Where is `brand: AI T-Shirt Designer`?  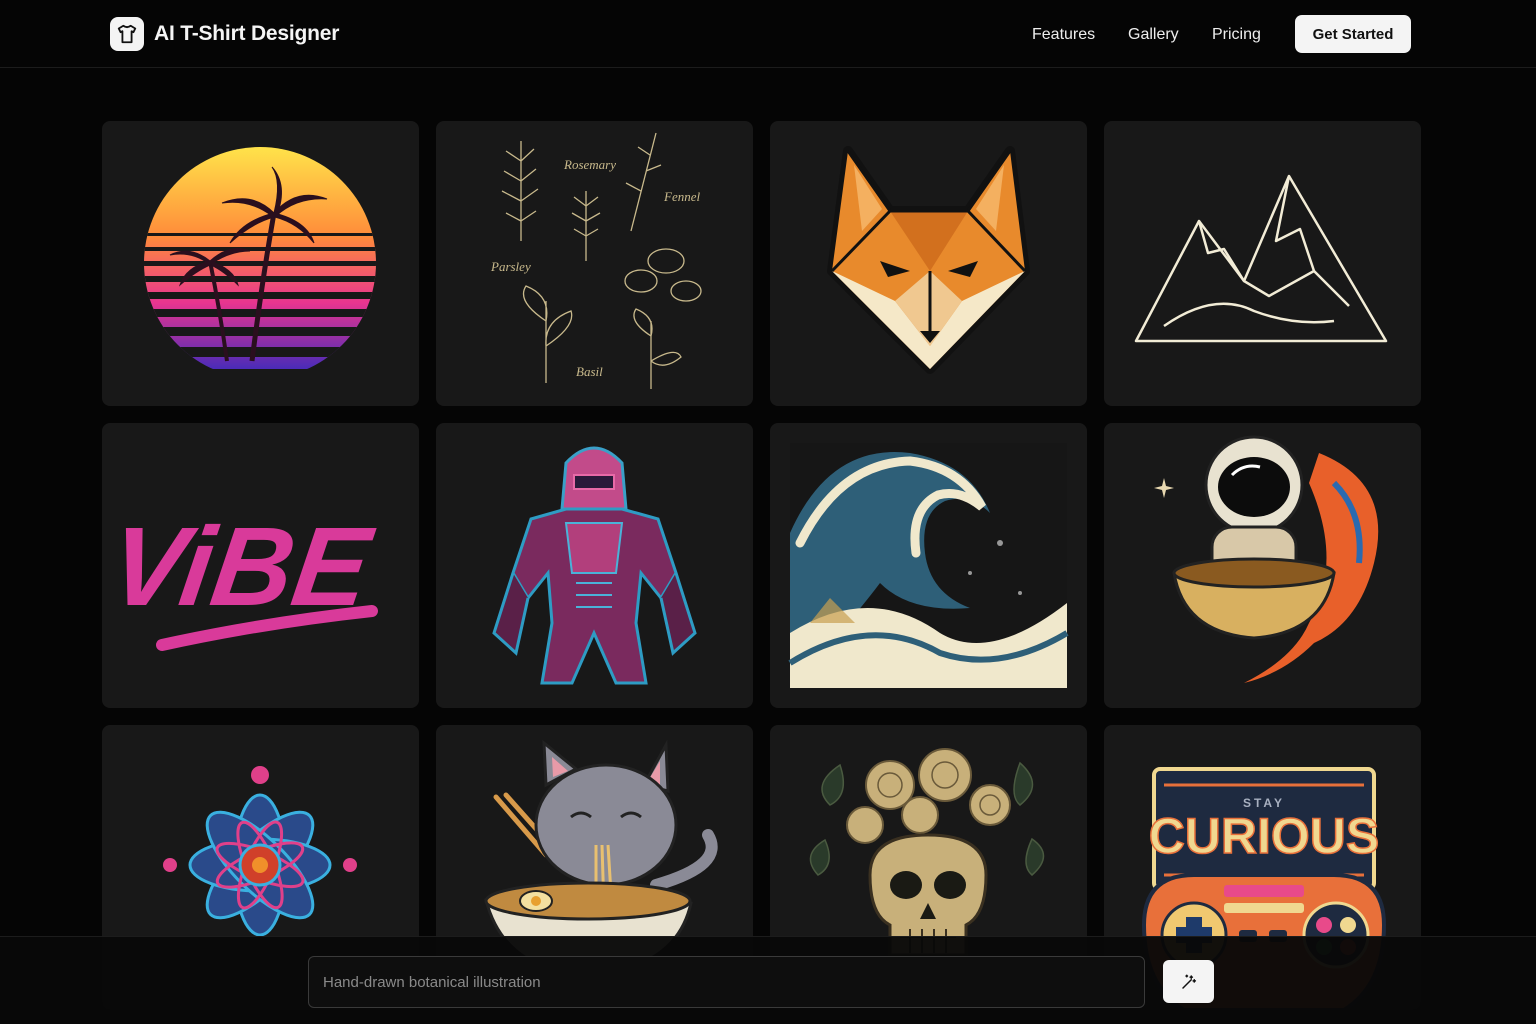 brand: AI T-Shirt Designer is located at coordinates (224, 34).